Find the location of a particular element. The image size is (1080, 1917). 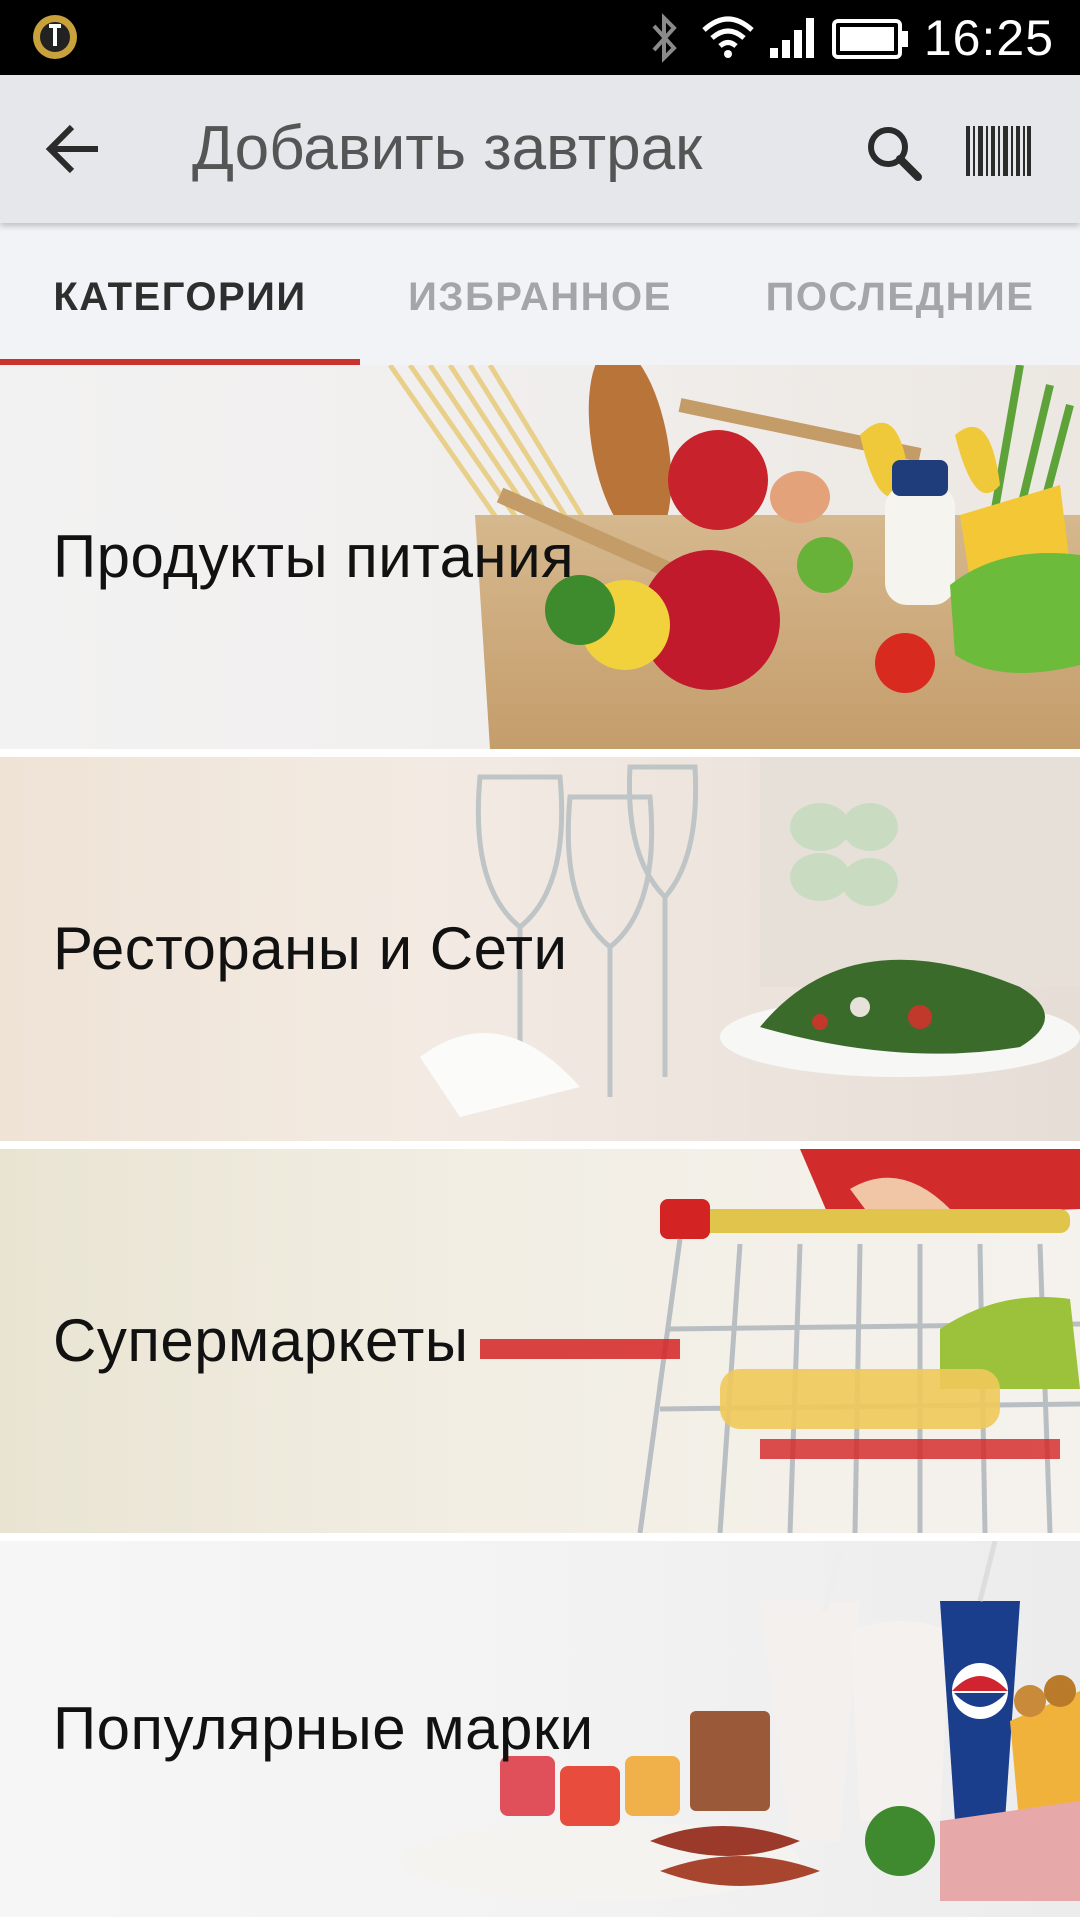

category-label: Популярные марки is located at coordinates (323, 1728).